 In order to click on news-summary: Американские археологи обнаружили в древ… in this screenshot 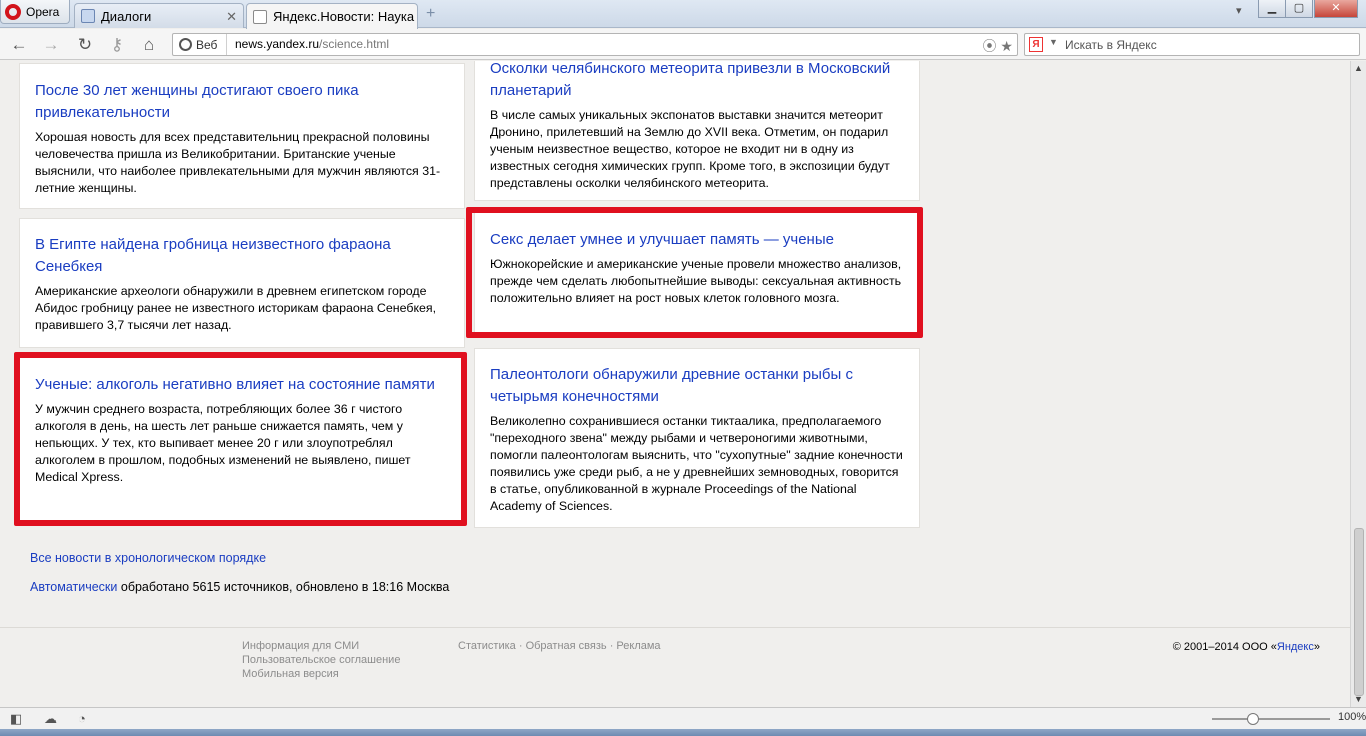, I will do `click(236, 308)`.